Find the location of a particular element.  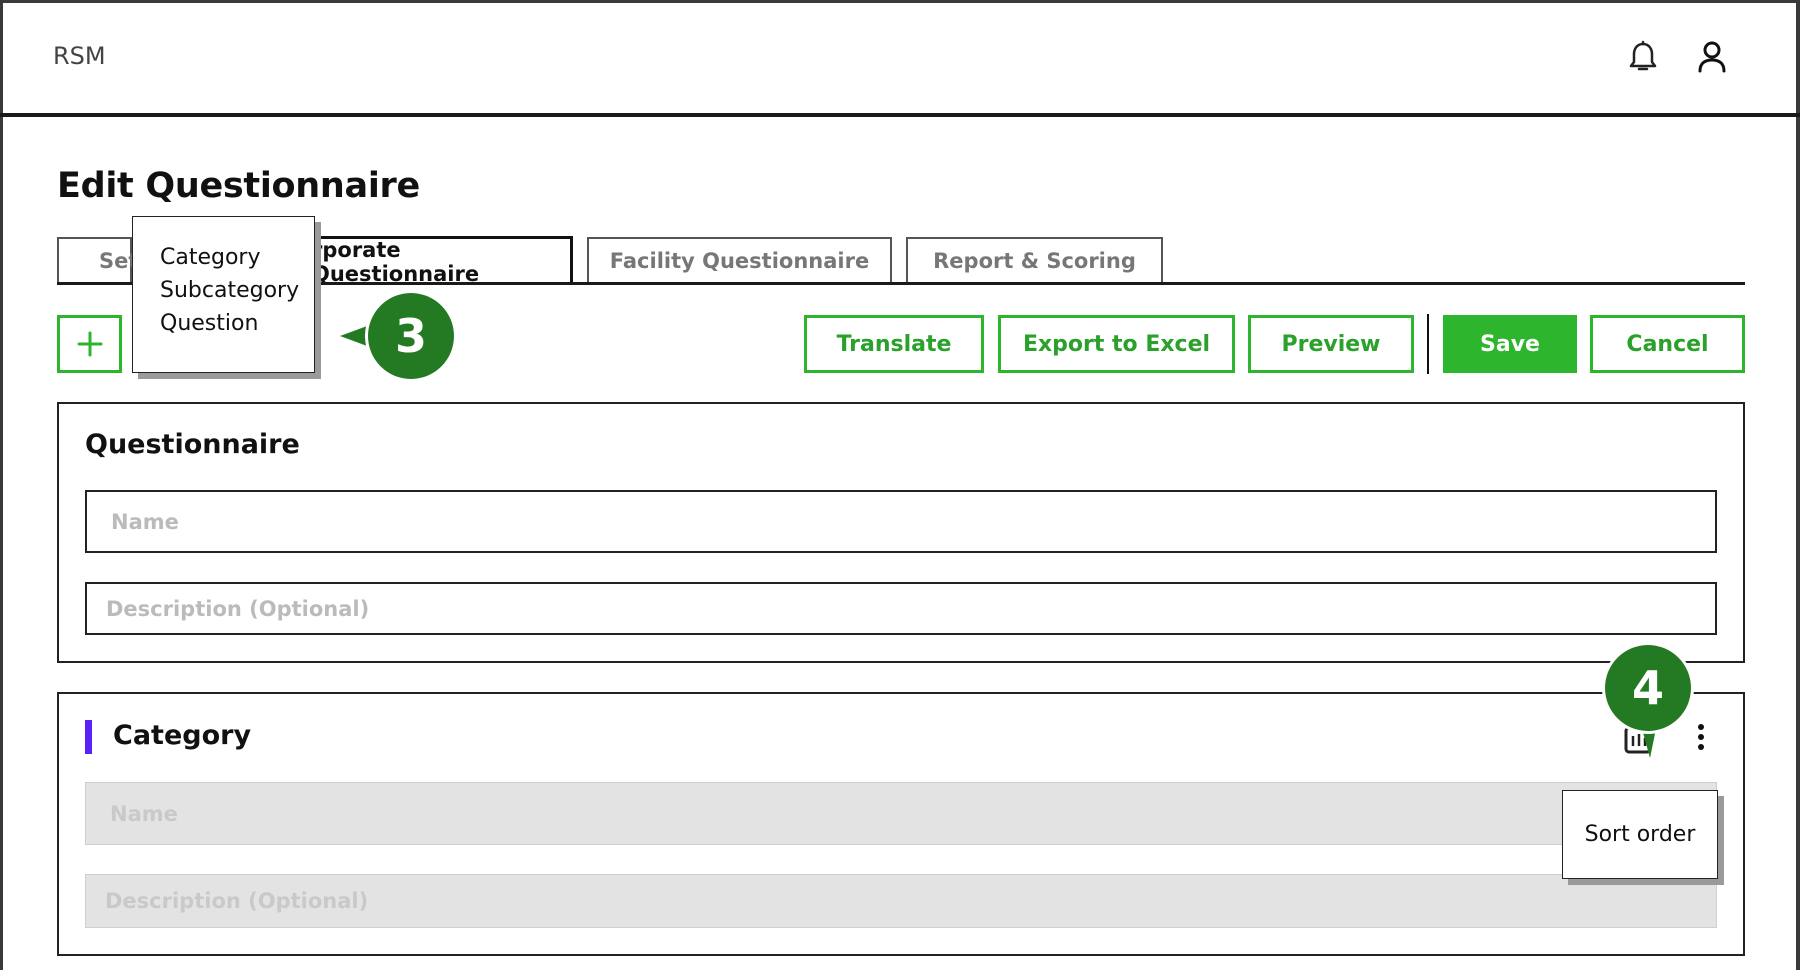

plus-icon is located at coordinates (89, 344).